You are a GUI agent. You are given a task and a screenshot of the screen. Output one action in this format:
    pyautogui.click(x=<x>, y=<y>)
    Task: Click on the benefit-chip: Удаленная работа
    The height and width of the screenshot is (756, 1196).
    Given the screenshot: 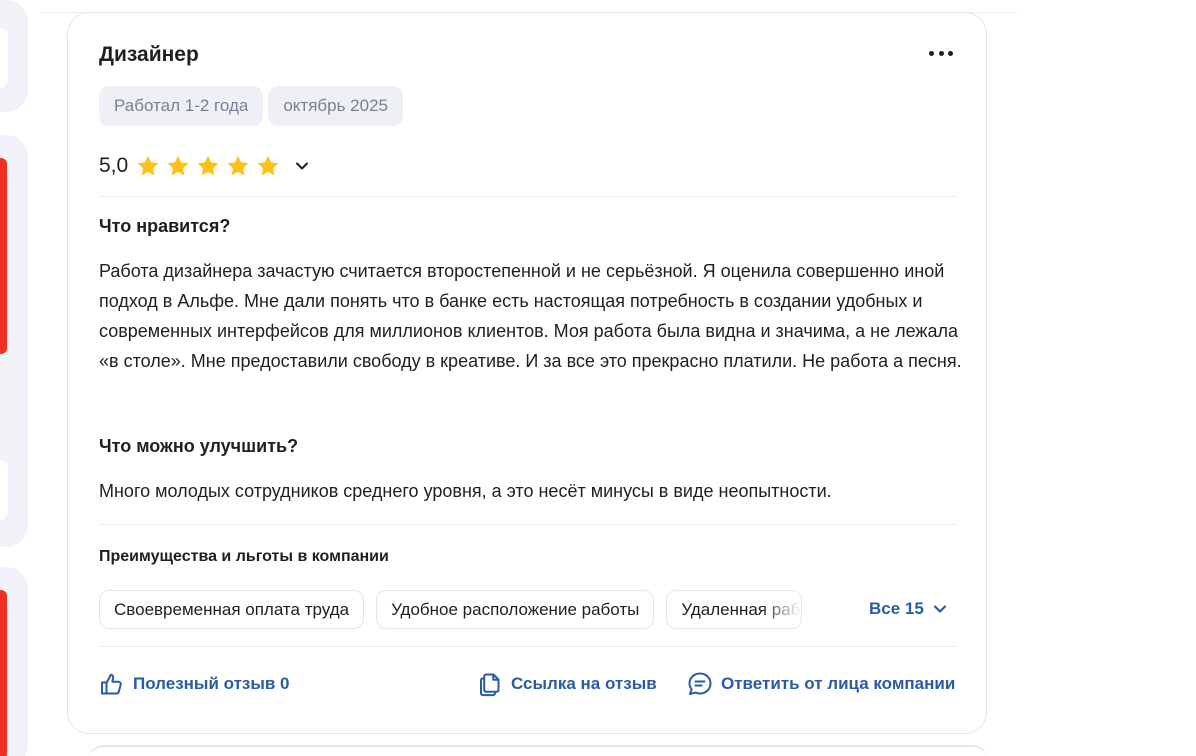 What is the action you would take?
    pyautogui.click(x=734, y=609)
    